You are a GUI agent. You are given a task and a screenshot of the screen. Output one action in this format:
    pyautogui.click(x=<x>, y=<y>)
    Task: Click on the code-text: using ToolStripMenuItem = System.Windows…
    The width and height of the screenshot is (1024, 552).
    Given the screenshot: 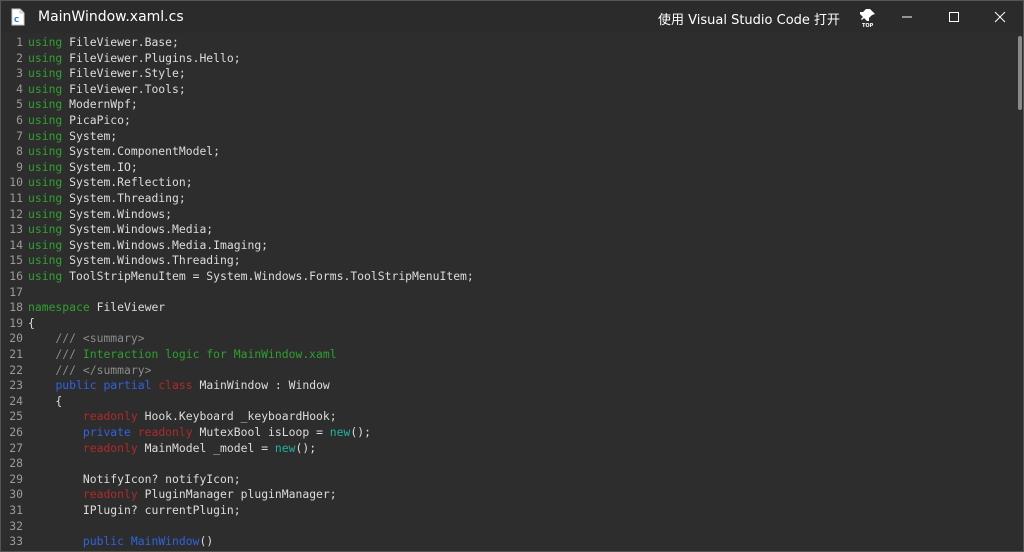 What is the action you would take?
    pyautogui.click(x=251, y=276)
    